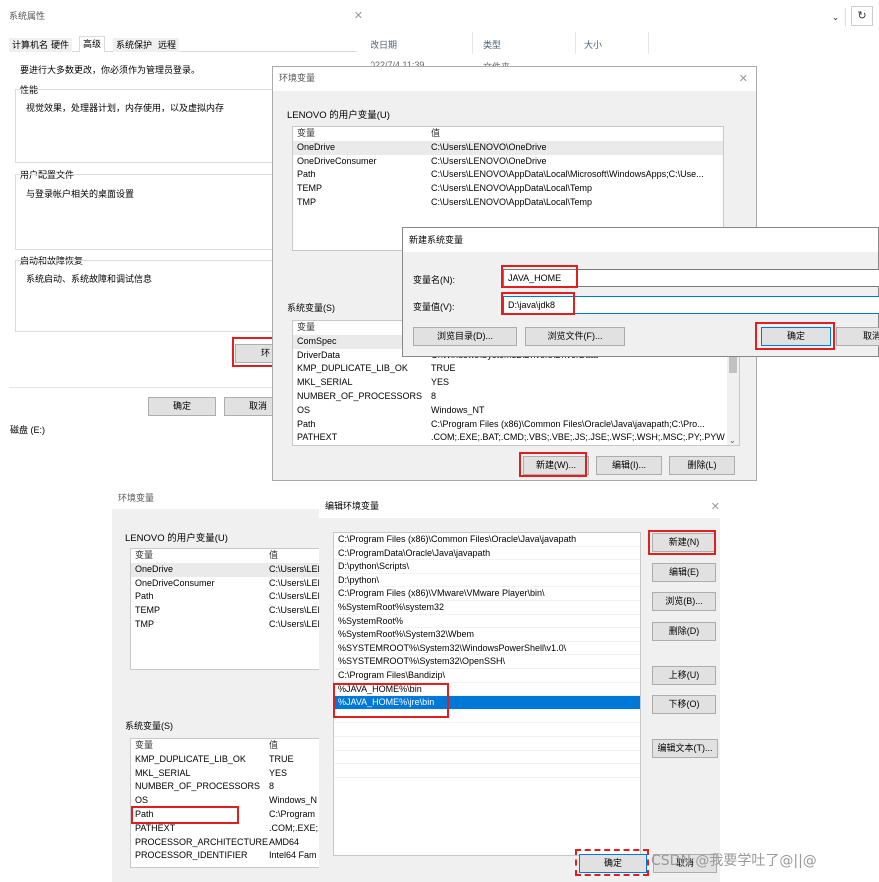 The height and width of the screenshot is (882, 879). What do you see at coordinates (167, 45) in the screenshot?
I see `tab-remote: 远程` at bounding box center [167, 45].